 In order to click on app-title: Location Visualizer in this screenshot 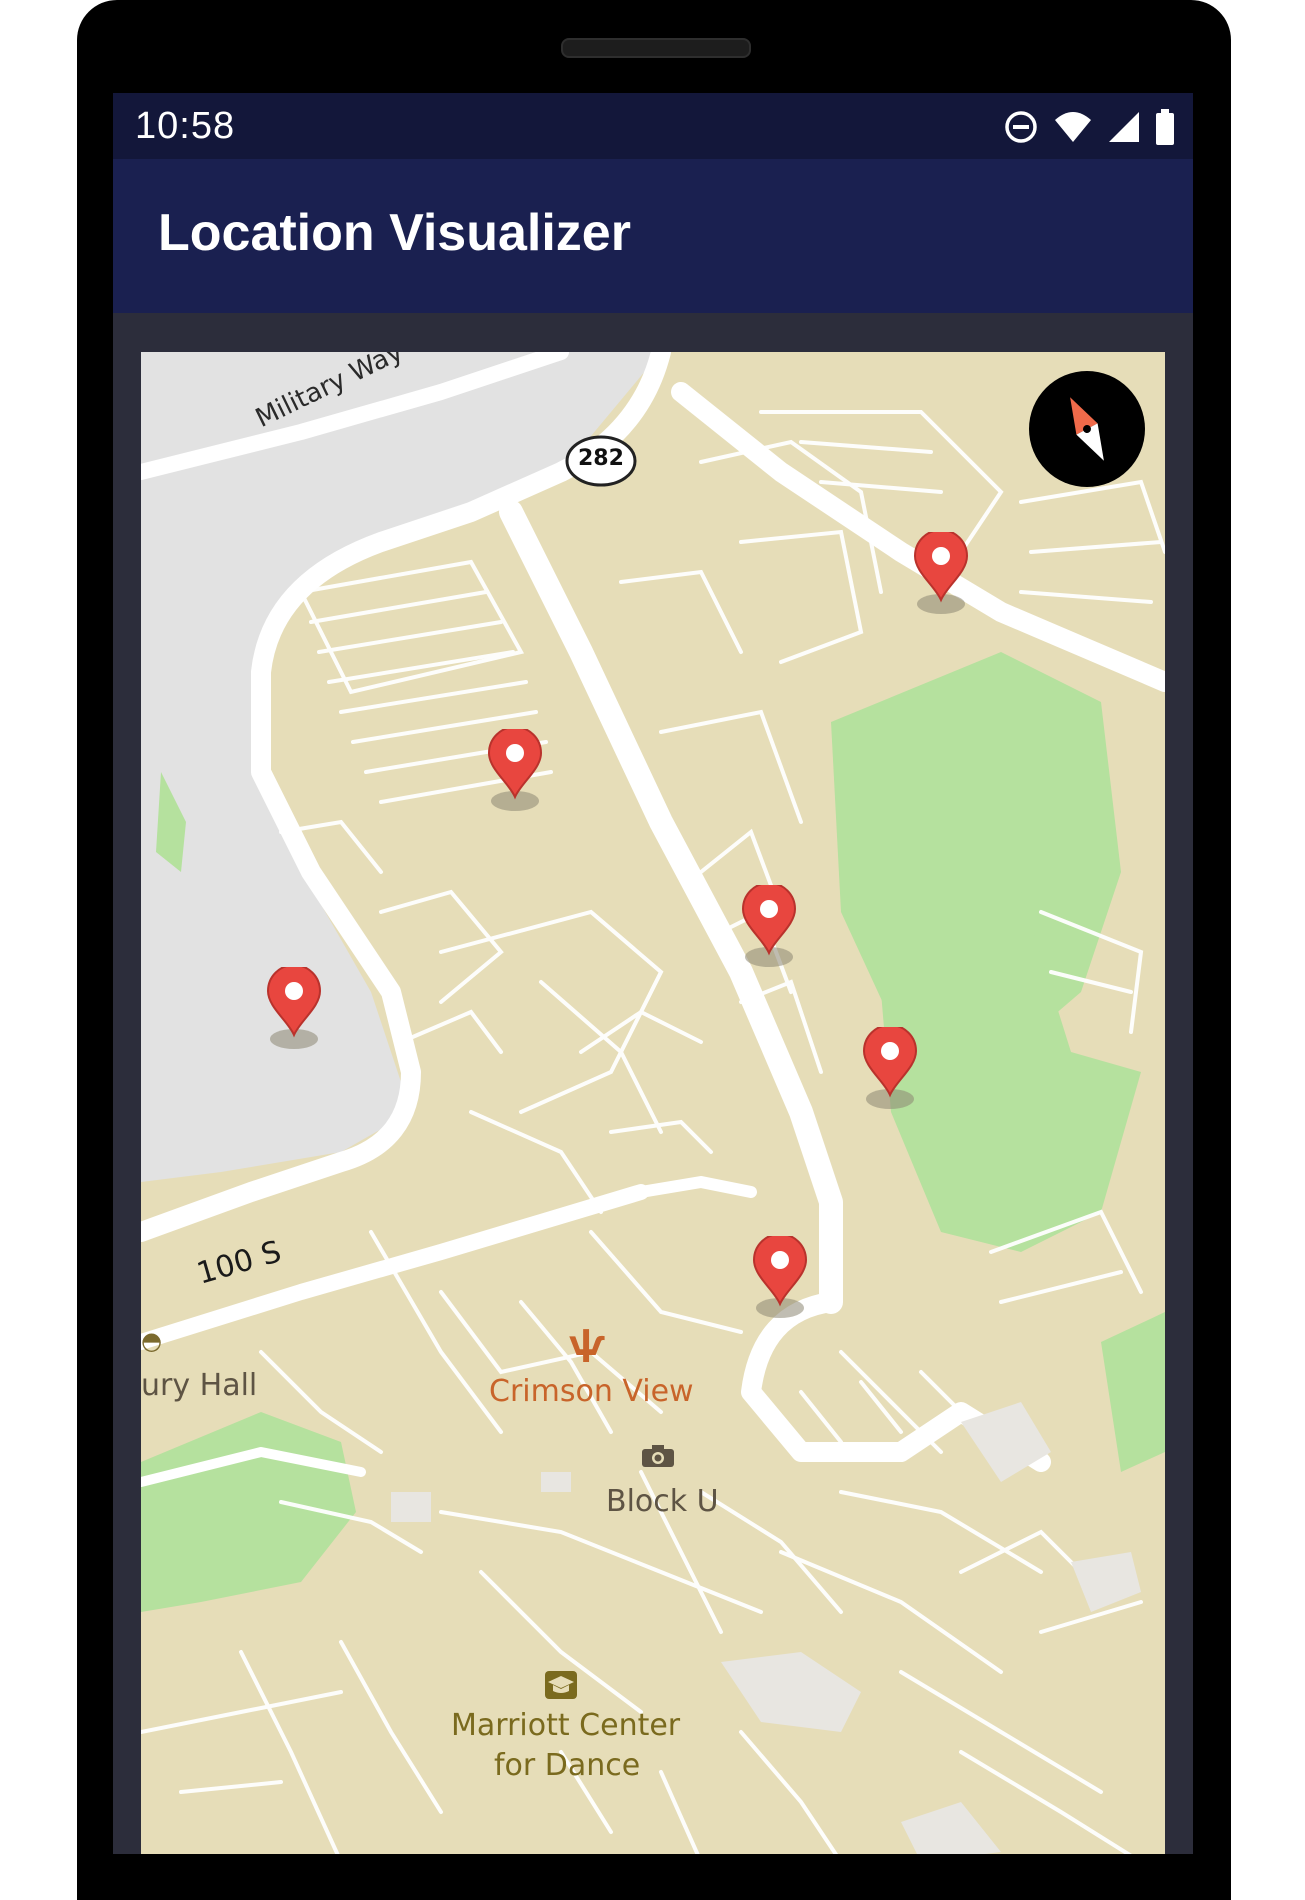, I will do `click(394, 233)`.